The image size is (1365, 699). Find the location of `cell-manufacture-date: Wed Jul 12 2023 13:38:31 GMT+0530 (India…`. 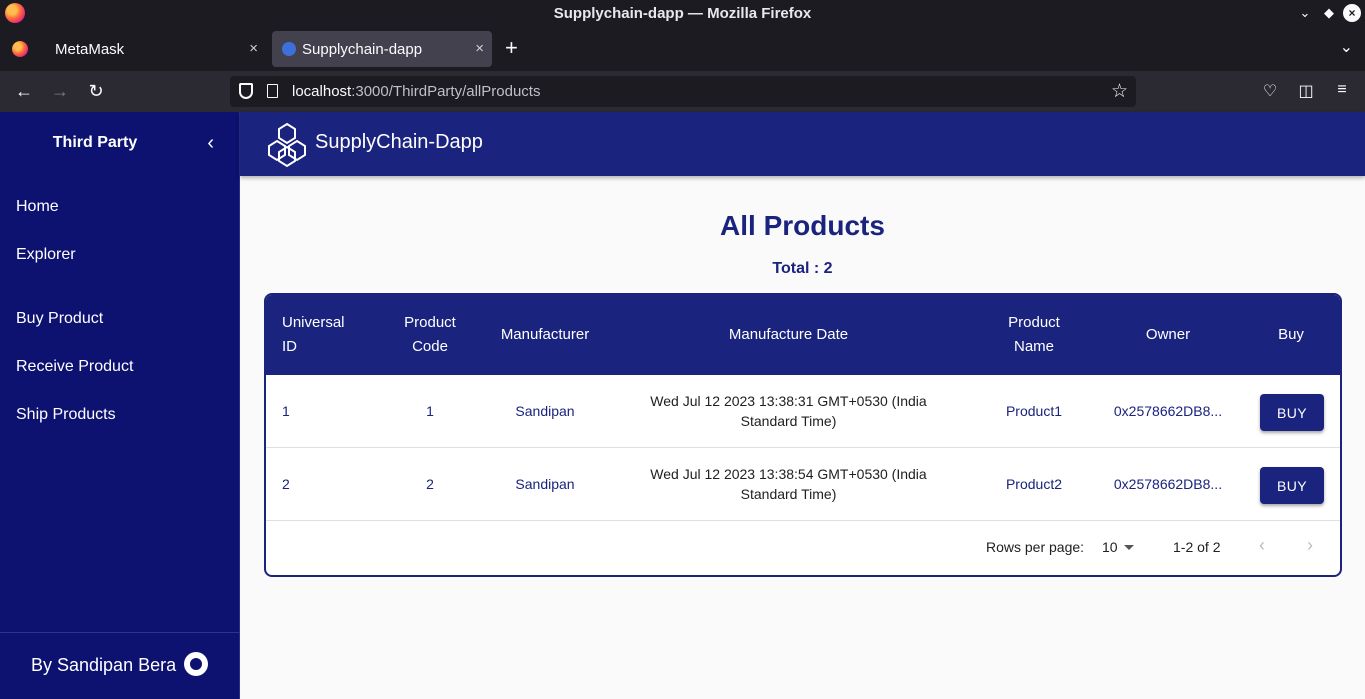

cell-manufacture-date: Wed Jul 12 2023 13:38:31 GMT+0530 (India… is located at coordinates (788, 411).